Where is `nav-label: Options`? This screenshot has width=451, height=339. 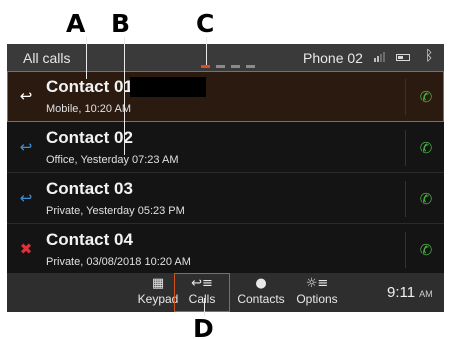 nav-label: Options is located at coordinates (317, 299).